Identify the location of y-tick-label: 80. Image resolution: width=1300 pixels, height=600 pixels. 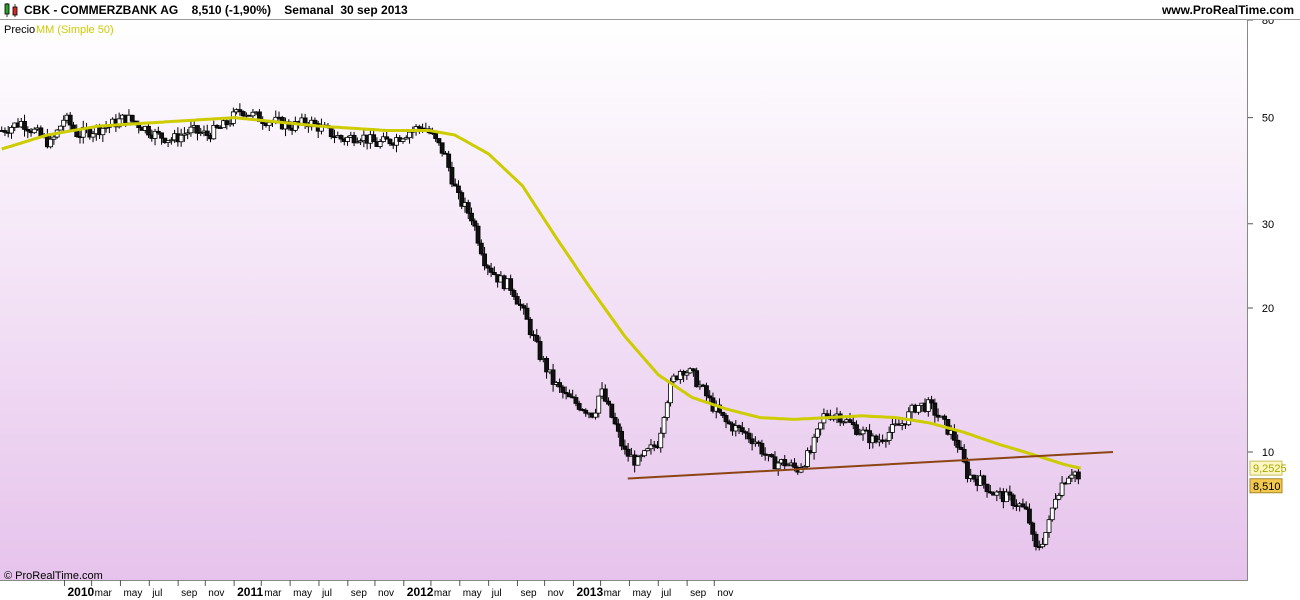
(1268, 23).